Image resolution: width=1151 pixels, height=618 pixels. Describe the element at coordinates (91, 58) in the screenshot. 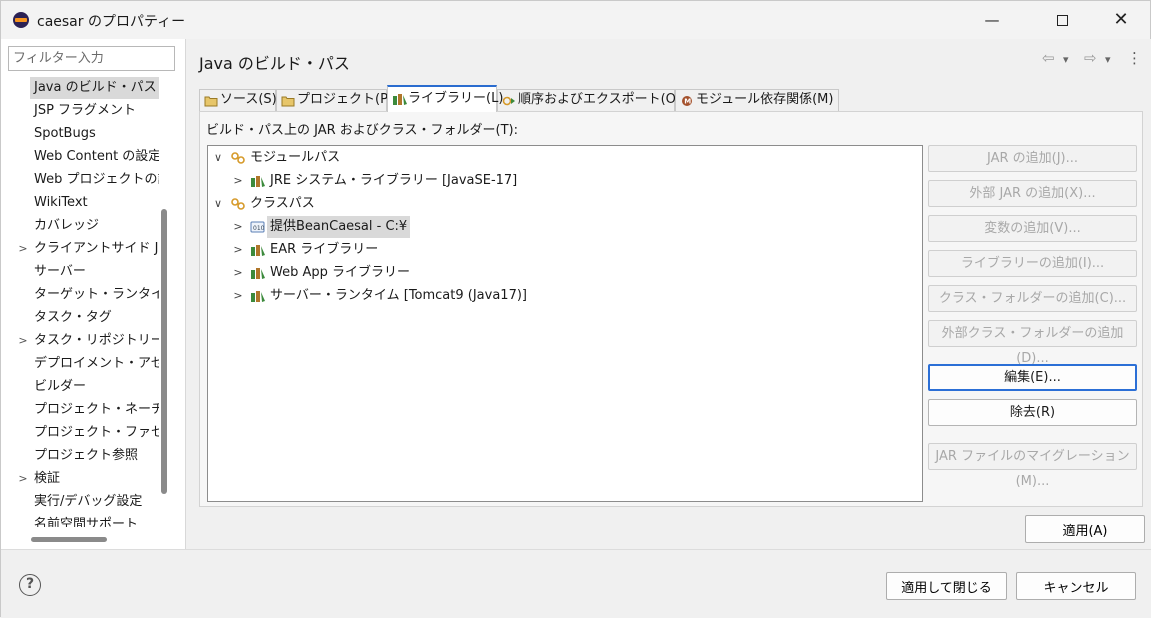

I see `filter-input` at that location.